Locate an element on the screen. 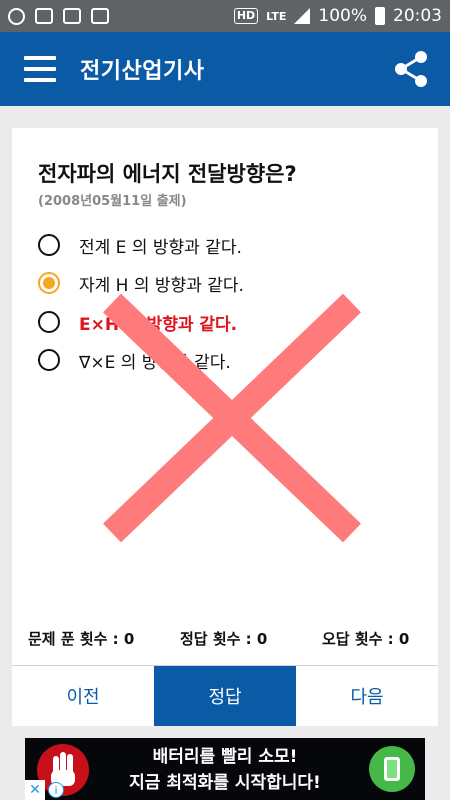 This screenshot has width=450, height=800. ad-text: 배터리를 빨리 소모! 지금 최적화를 시작합니다! is located at coordinates (225, 770).